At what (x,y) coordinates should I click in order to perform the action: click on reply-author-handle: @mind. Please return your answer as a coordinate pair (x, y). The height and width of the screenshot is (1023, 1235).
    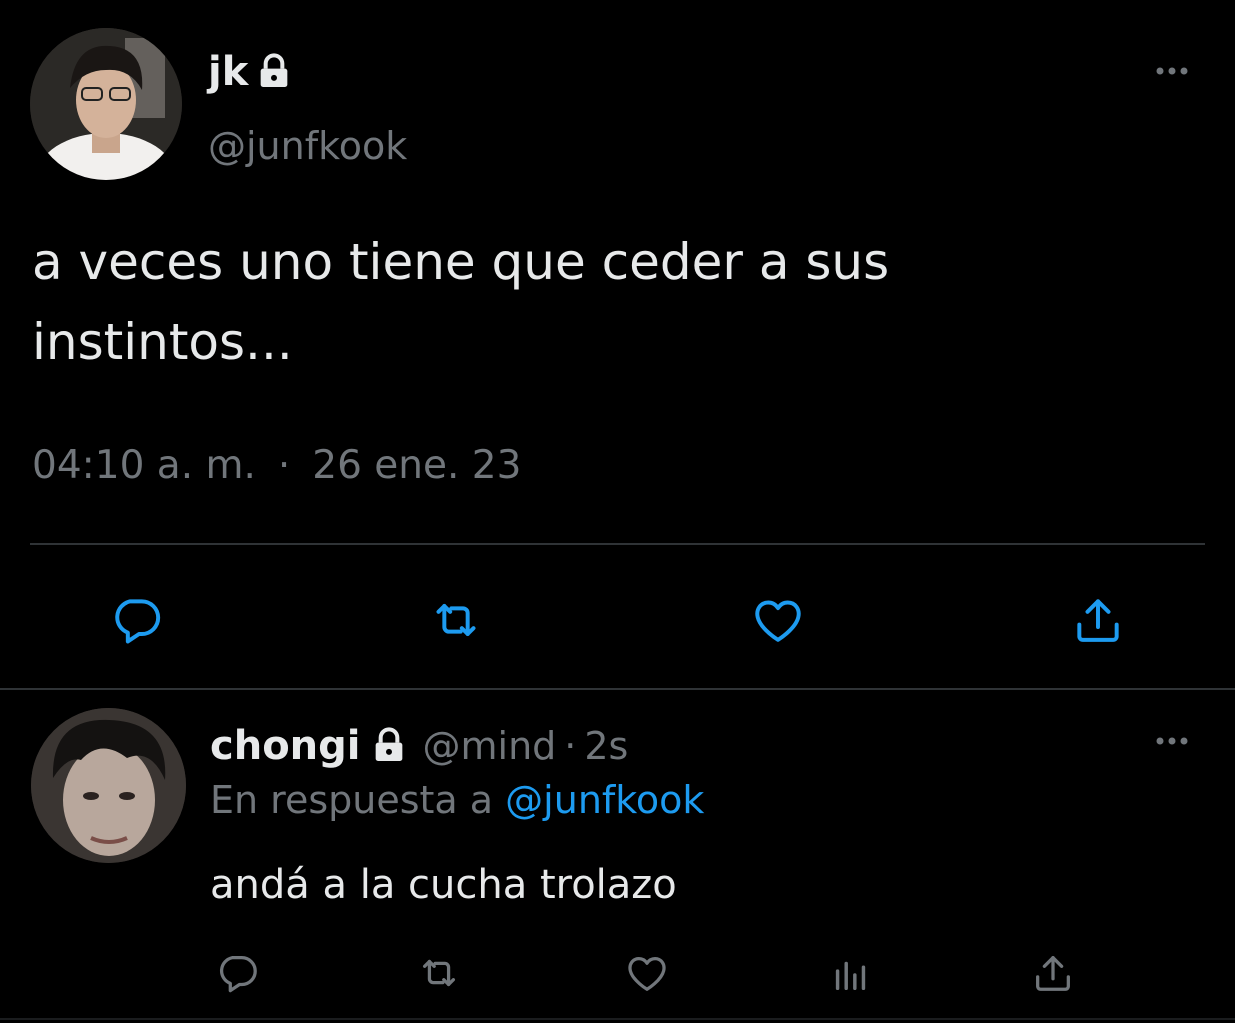
    Looking at the image, I should click on (490, 746).